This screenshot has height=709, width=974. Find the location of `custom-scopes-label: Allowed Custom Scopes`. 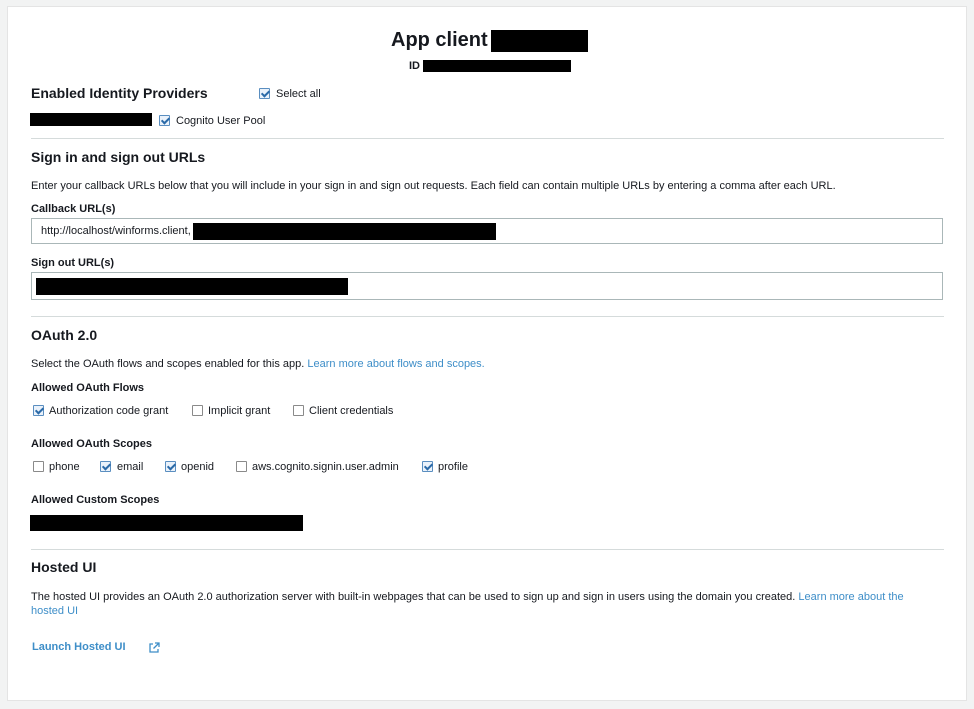

custom-scopes-label: Allowed Custom Scopes is located at coordinates (95, 500).